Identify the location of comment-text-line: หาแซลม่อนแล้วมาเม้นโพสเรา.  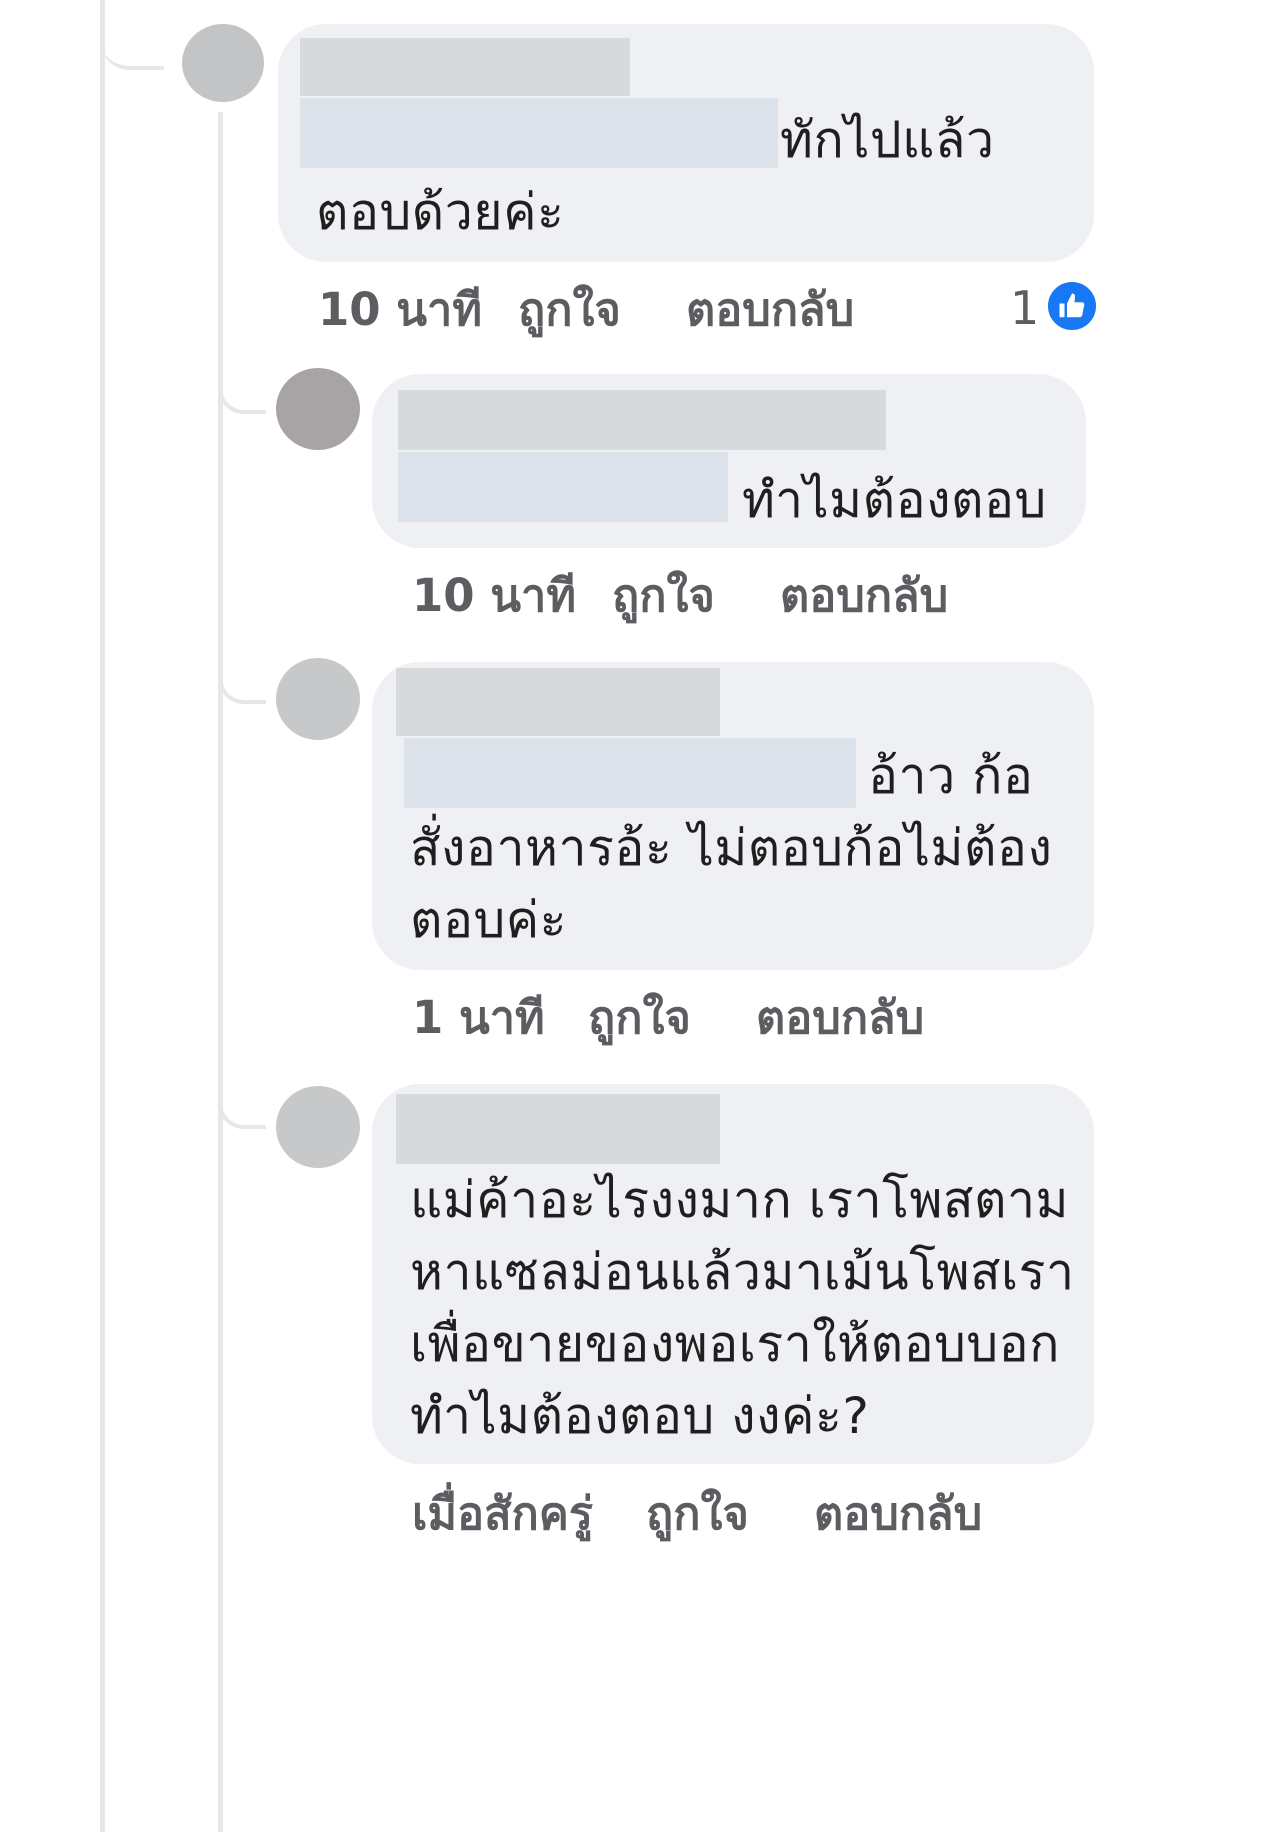
(742, 1272).